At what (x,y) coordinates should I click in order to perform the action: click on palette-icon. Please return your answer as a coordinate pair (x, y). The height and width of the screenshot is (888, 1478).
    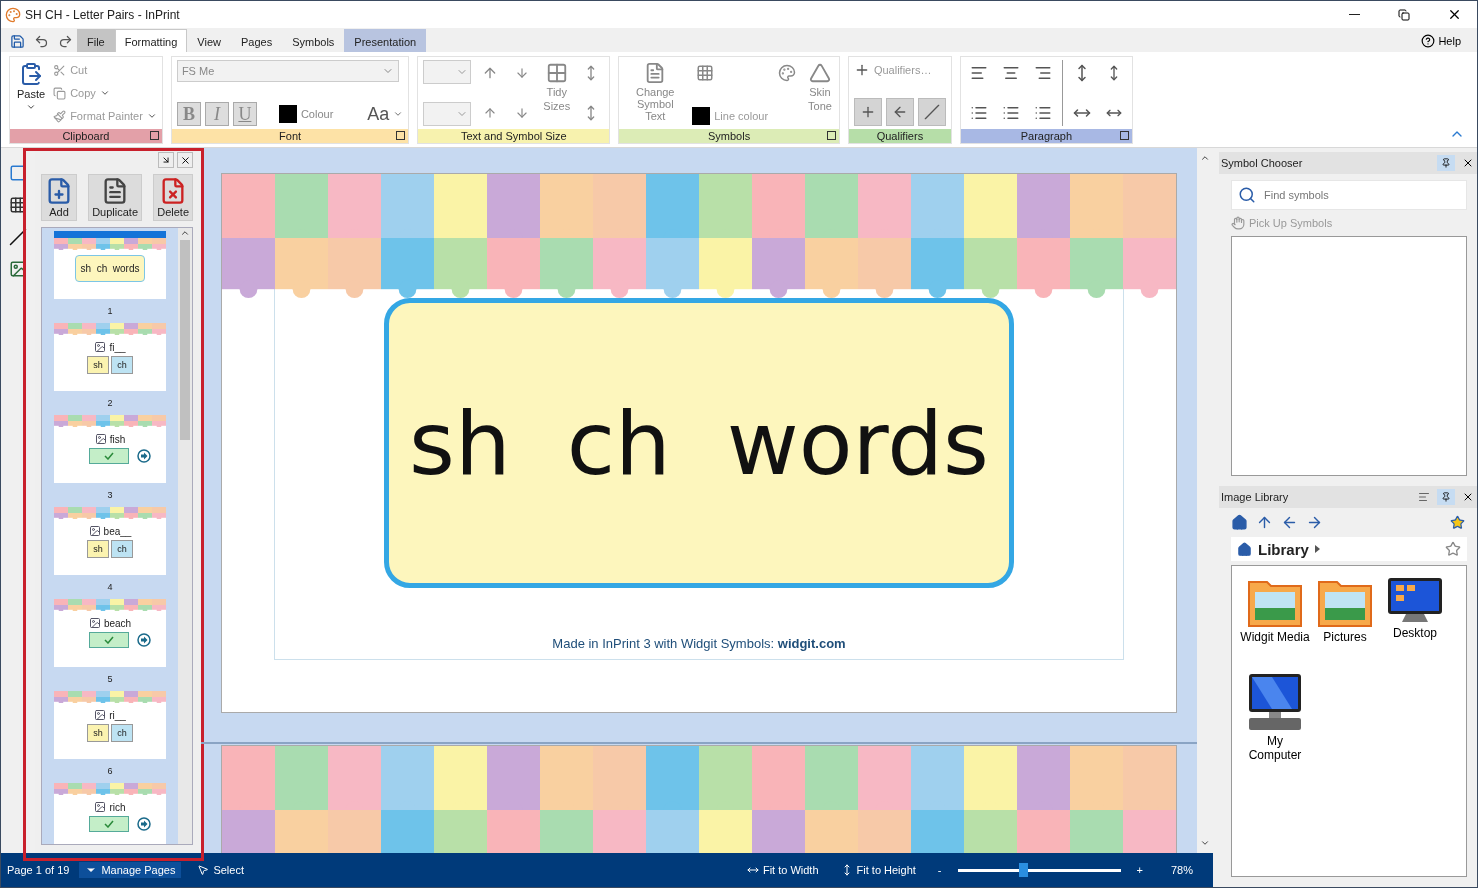
    Looking at the image, I should click on (787, 73).